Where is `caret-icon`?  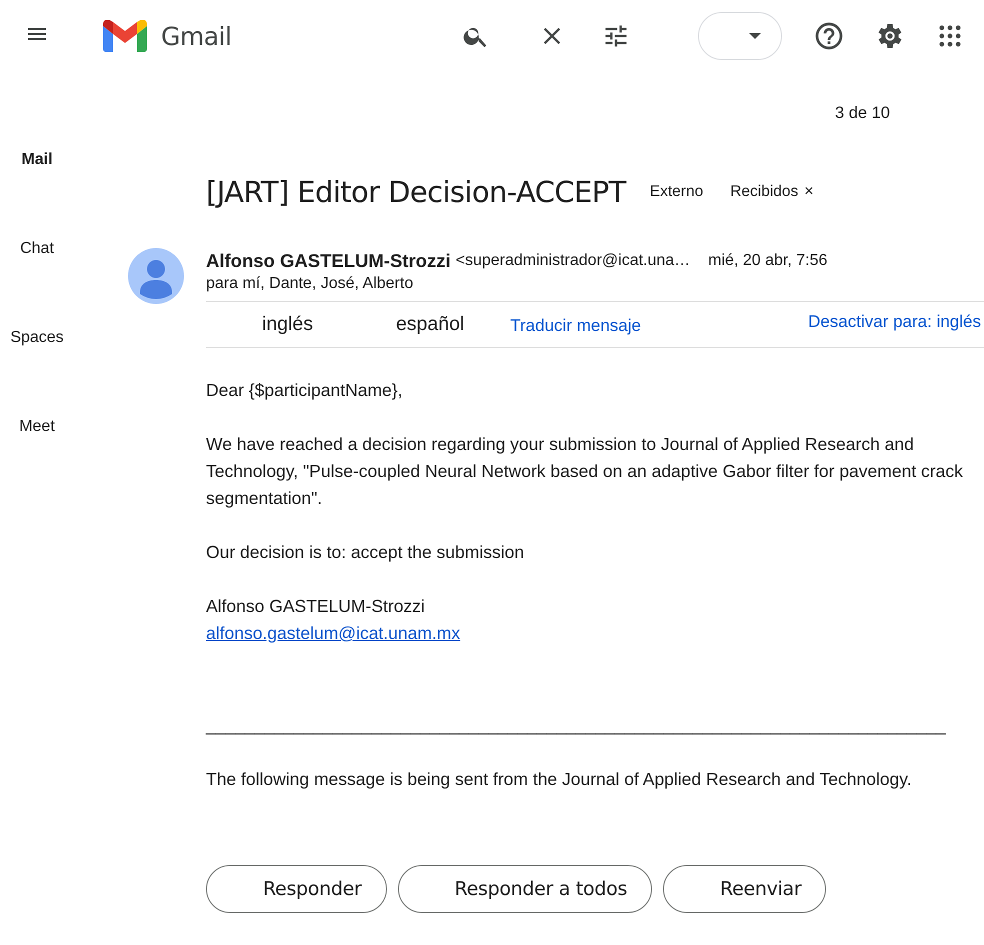 caret-icon is located at coordinates (755, 36).